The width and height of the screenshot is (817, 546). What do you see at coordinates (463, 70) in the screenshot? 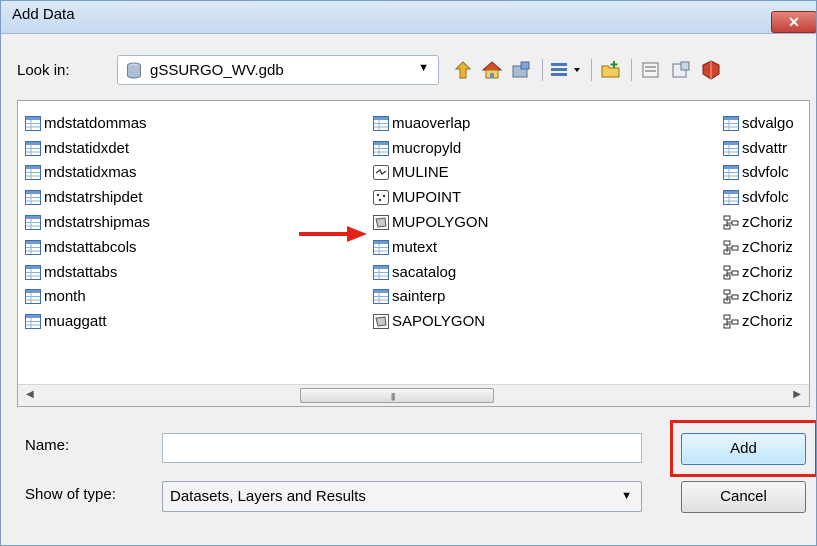
I see `up-one-level-icon` at bounding box center [463, 70].